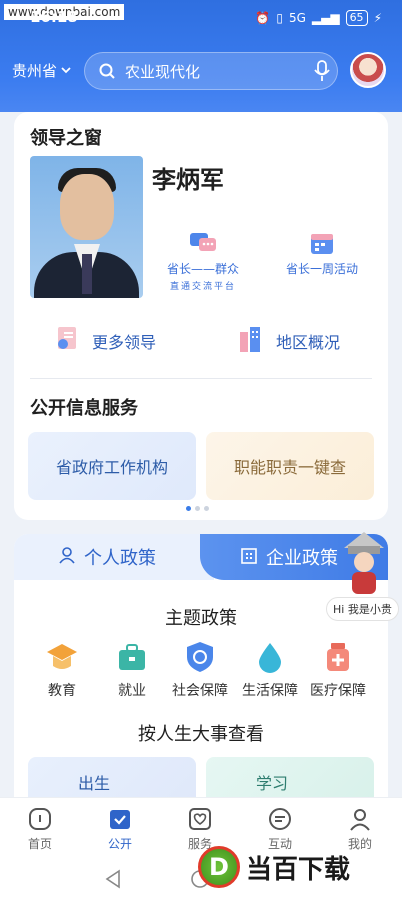  What do you see at coordinates (200, 819) in the screenshot?
I see `heart-hand-icon` at bounding box center [200, 819].